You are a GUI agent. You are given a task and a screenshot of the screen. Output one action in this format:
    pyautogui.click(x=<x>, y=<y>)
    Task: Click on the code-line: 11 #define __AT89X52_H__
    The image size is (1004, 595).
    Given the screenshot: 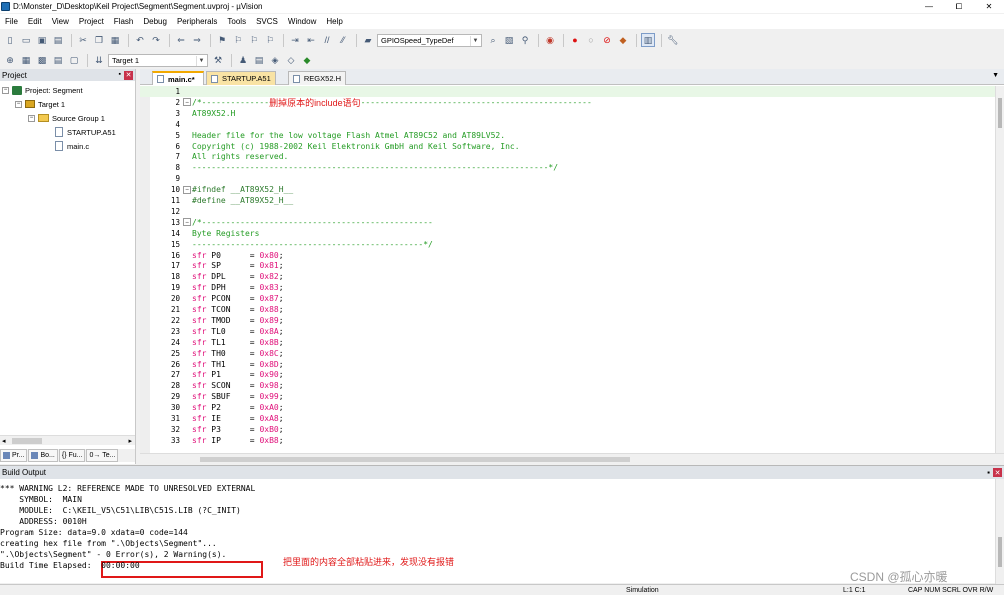 What is the action you would take?
    pyautogui.click(x=567, y=200)
    